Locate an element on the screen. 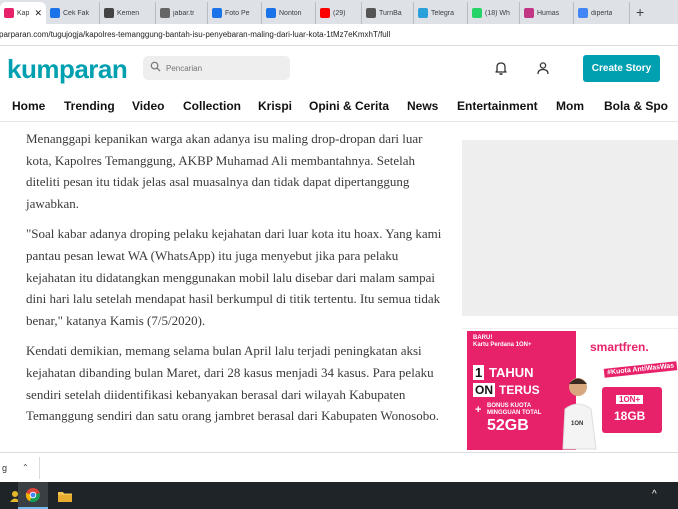 Image resolution: width=678 pixels, height=509 pixels. windows-taskbar: ^ is located at coordinates (339, 495).